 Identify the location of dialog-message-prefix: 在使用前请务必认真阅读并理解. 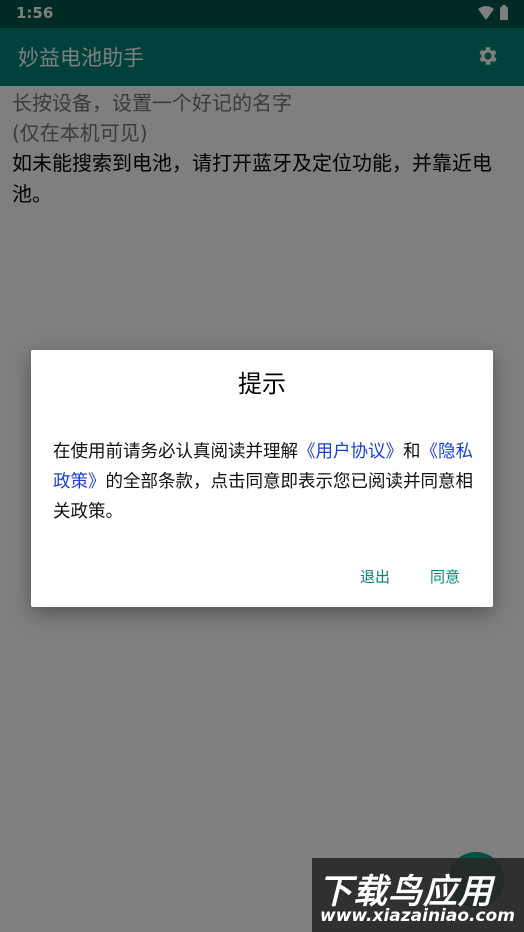
(175, 452).